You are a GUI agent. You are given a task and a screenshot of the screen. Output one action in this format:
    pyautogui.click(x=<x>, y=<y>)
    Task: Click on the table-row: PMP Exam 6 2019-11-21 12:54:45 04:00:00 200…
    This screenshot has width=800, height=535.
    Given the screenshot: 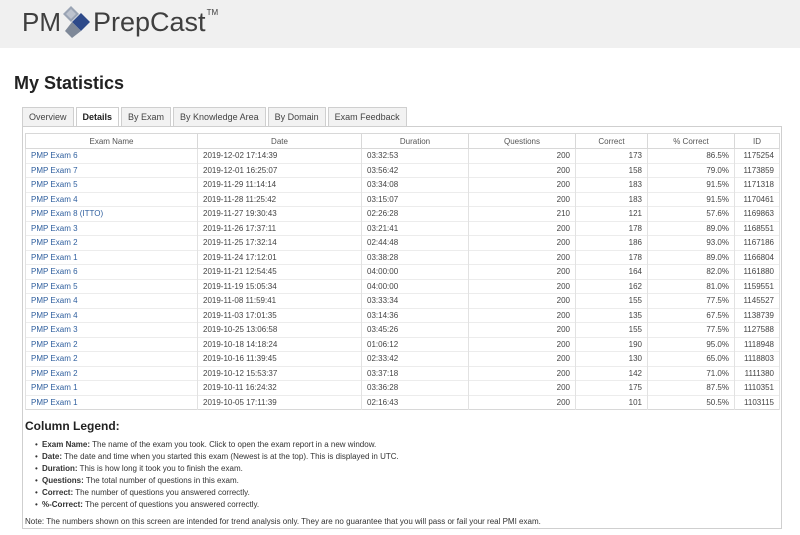 What is the action you would take?
    pyautogui.click(x=402, y=271)
    